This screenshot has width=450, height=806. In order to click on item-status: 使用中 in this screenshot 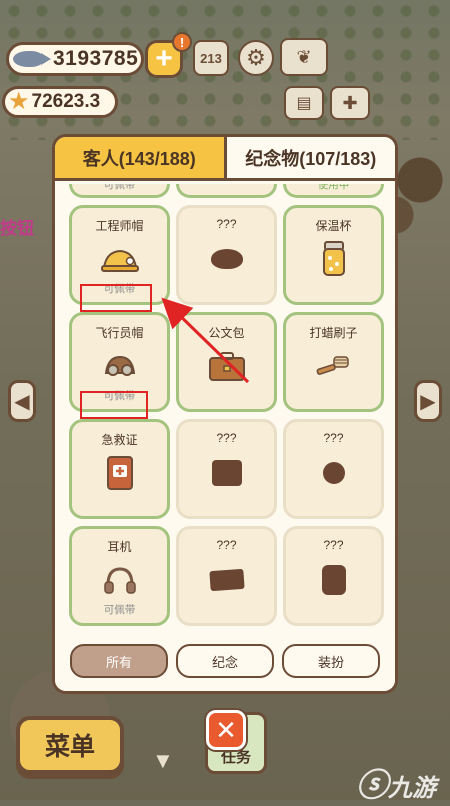, I will do `click(333, 187)`.